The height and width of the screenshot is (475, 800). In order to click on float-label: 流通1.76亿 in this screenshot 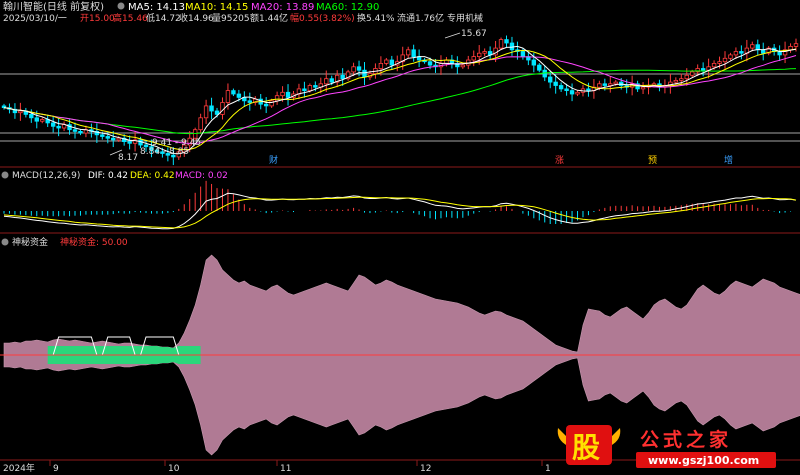, I will do `click(420, 18)`.